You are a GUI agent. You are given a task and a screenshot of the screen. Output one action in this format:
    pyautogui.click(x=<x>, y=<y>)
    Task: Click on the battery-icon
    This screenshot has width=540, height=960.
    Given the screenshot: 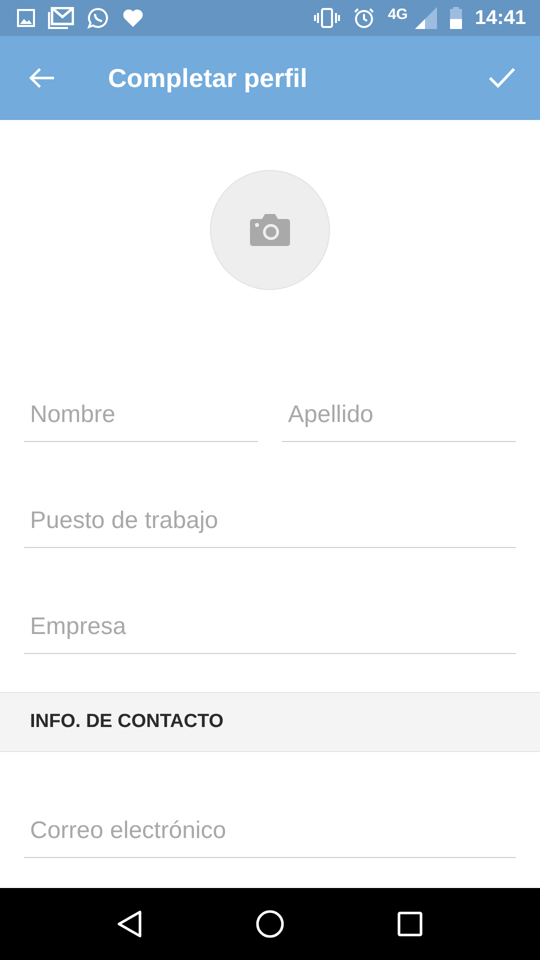 What is the action you would take?
    pyautogui.click(x=456, y=18)
    